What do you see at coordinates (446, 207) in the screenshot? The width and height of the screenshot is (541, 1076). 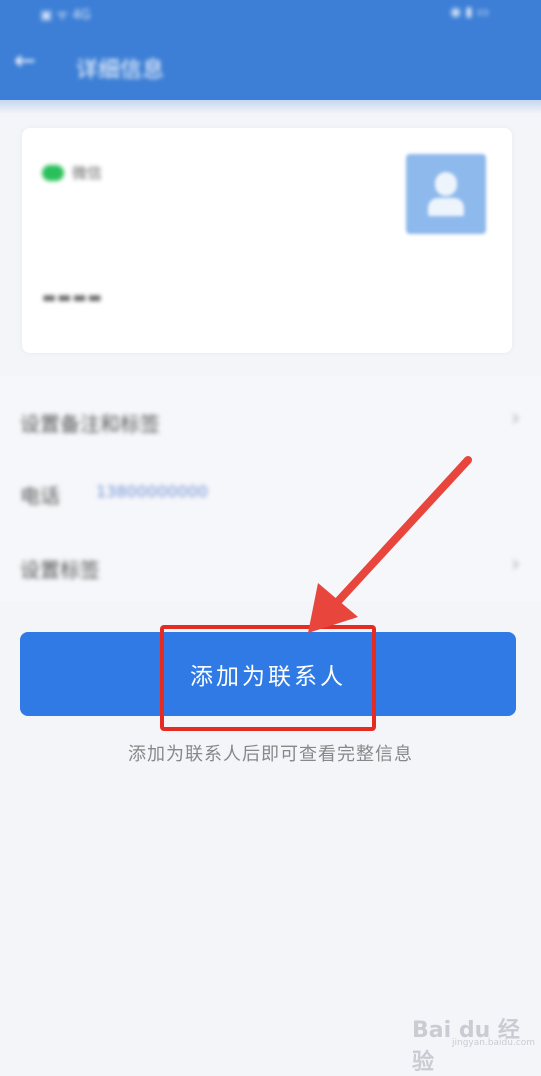 I see `person-icon-body` at bounding box center [446, 207].